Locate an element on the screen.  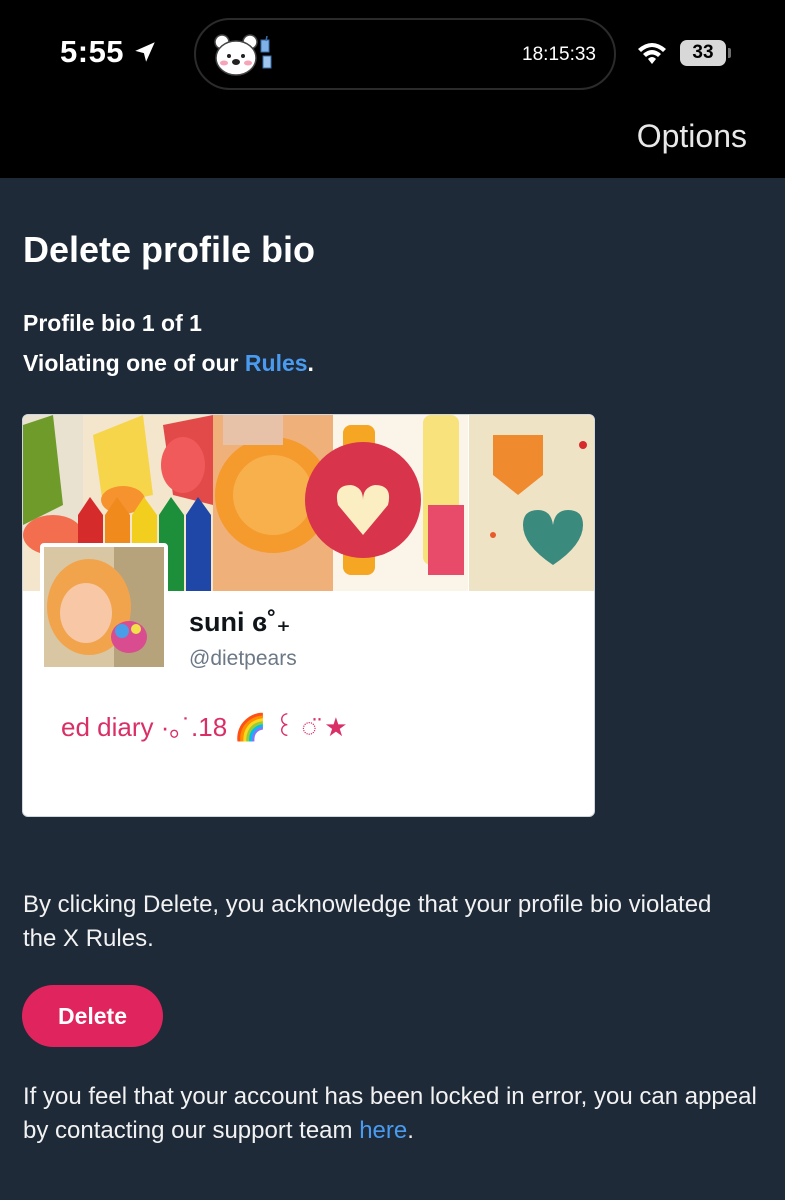
battery-tip is located at coordinates (729, 53).